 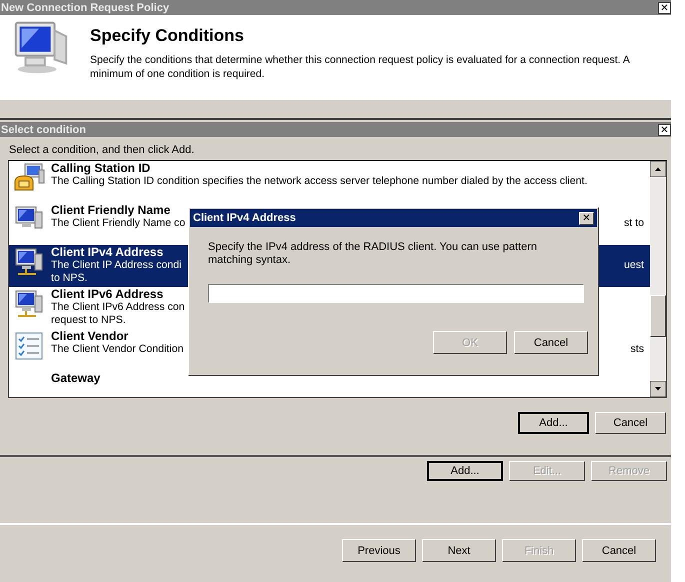 I want to click on item-description: The Client Friendly Name co, so click(x=118, y=223).